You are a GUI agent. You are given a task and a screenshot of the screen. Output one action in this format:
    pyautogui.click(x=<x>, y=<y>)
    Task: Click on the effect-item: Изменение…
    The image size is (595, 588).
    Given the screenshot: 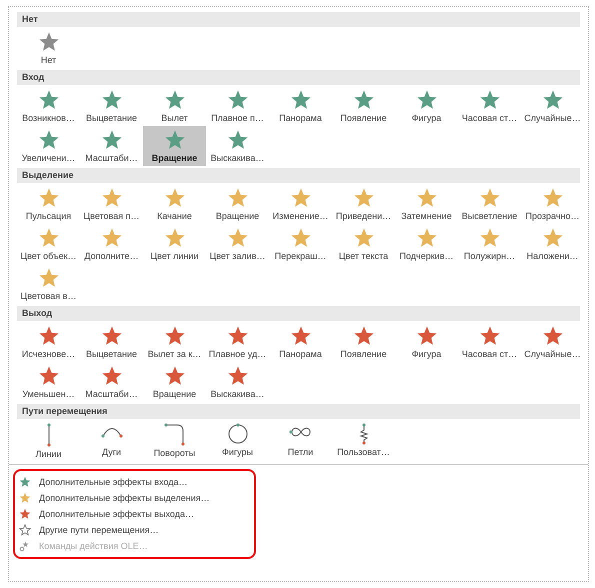 What is the action you would take?
    pyautogui.click(x=300, y=204)
    